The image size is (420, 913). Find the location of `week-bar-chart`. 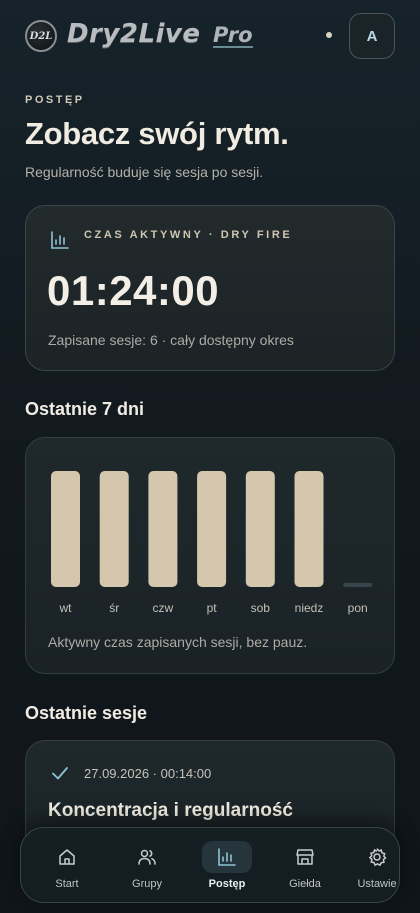

week-bar-chart is located at coordinates (212, 529).